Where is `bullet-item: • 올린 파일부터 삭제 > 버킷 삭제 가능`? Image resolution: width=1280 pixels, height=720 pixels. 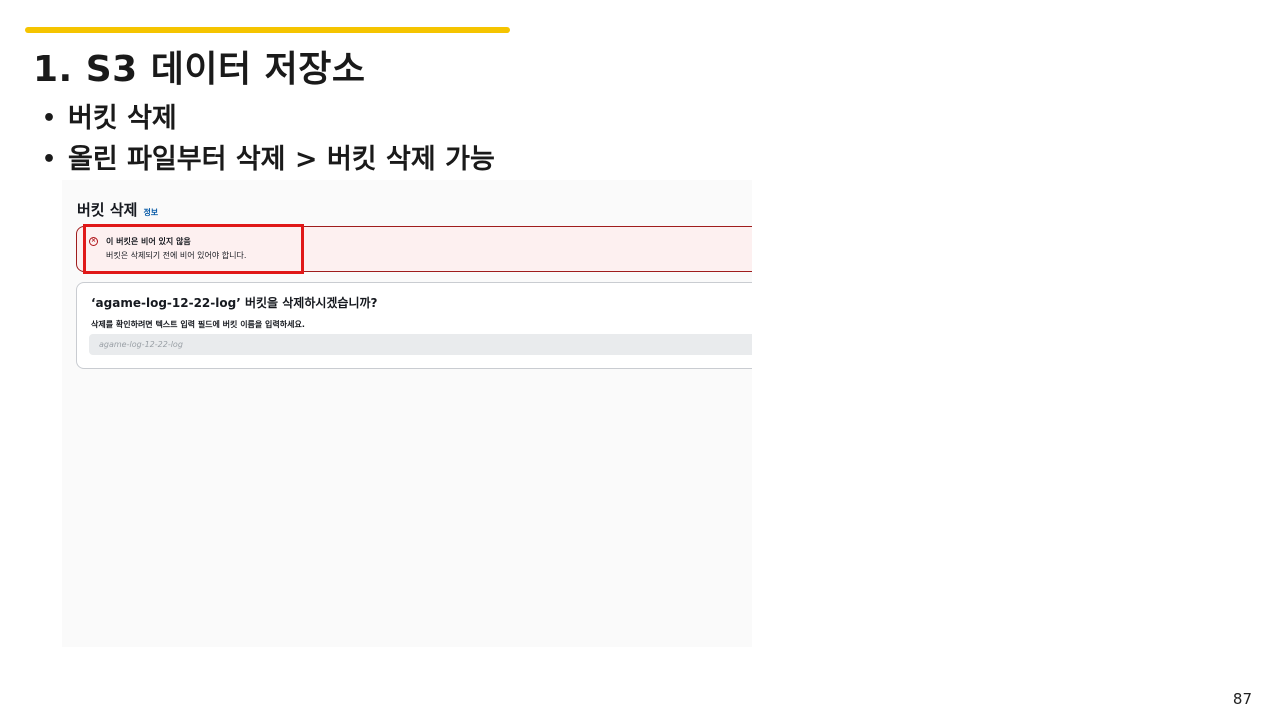
bullet-item: • 올린 파일부터 삭제 > 버킷 삭제 가능 is located at coordinates (268, 159).